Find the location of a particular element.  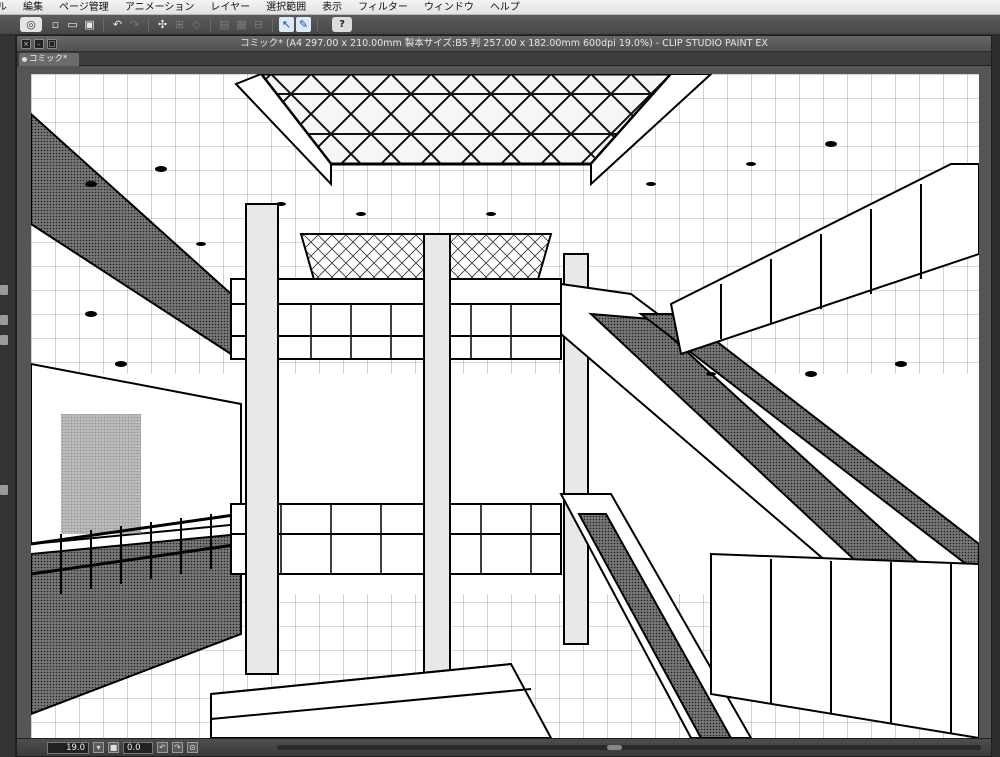

rotation-field: 0.0 is located at coordinates (138, 747).